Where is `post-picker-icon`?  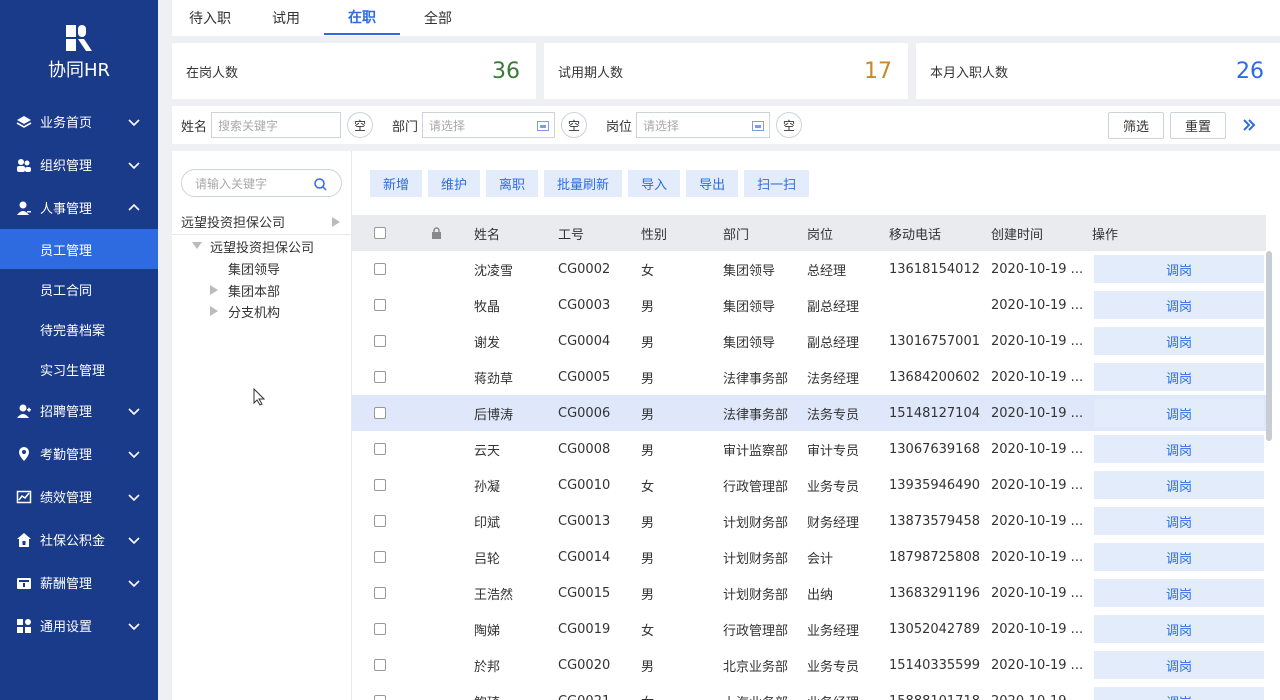 post-picker-icon is located at coordinates (758, 126).